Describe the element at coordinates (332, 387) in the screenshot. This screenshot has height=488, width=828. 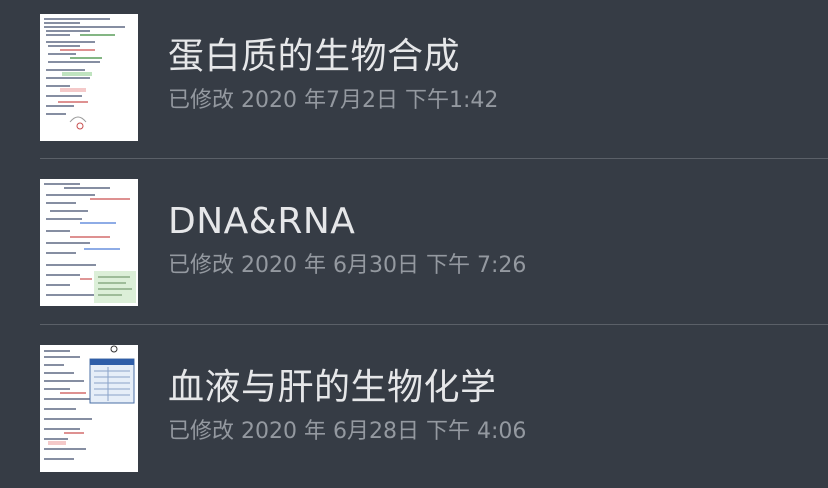
I see `note-title: 血液与肝的生物化学` at that location.